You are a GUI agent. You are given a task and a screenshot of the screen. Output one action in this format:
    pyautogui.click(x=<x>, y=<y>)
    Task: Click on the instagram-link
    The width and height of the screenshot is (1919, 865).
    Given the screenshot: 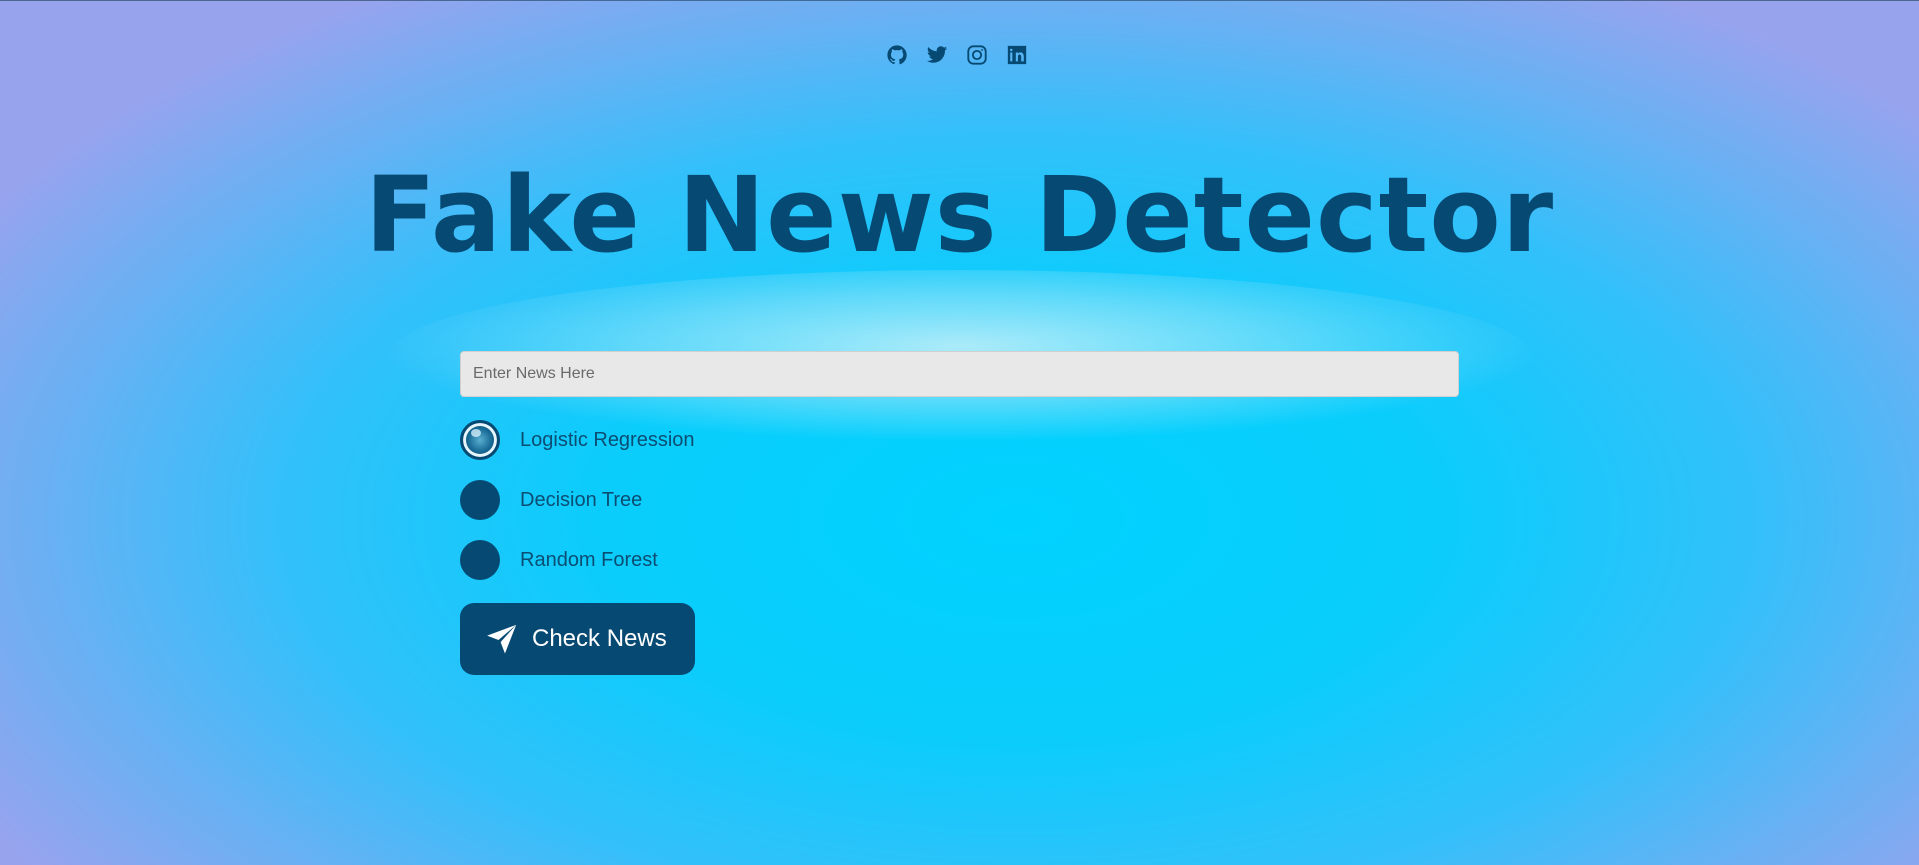 What is the action you would take?
    pyautogui.click(x=977, y=55)
    